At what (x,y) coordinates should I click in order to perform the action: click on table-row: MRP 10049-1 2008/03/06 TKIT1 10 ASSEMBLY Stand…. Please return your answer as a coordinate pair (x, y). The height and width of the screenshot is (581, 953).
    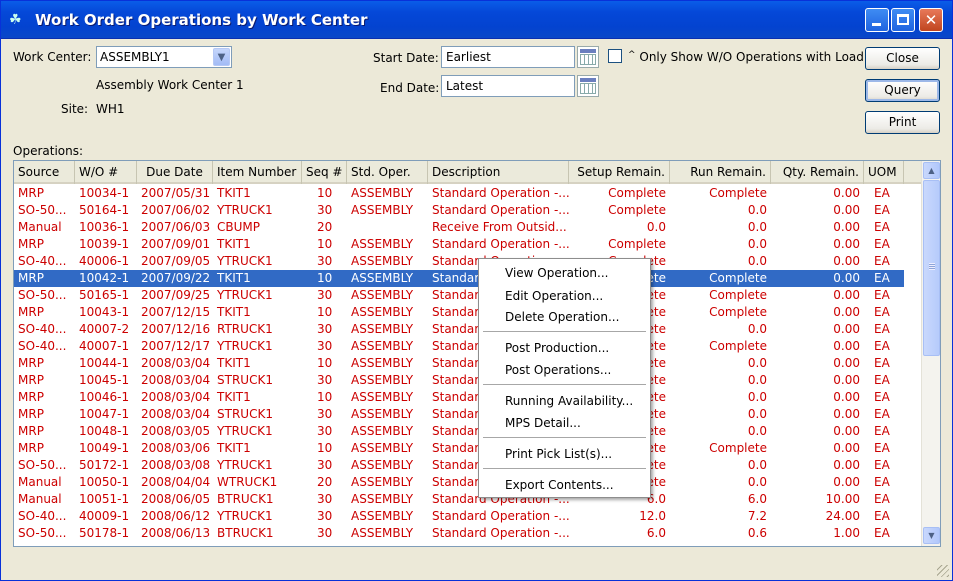
    Looking at the image, I should click on (459, 448).